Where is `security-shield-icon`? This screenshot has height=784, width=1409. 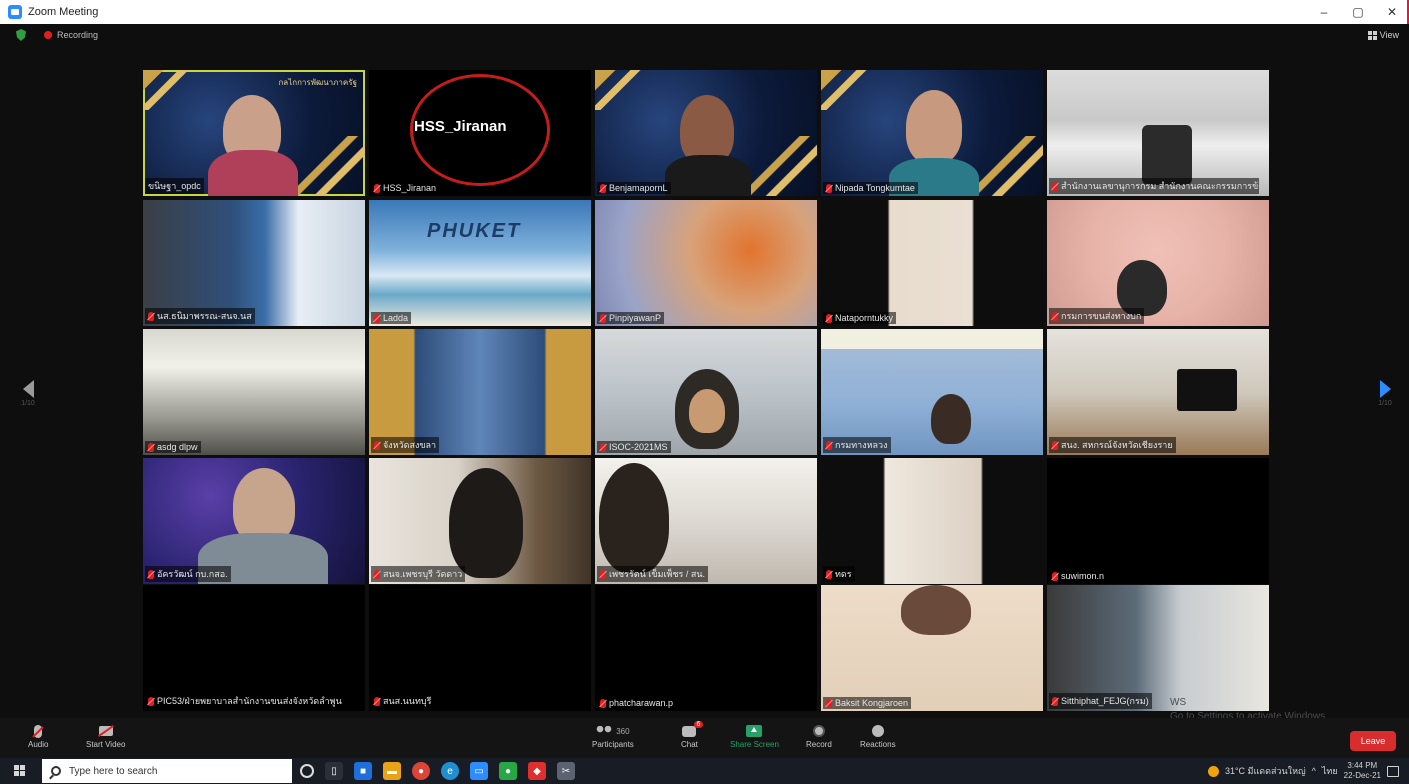 security-shield-icon is located at coordinates (21, 35).